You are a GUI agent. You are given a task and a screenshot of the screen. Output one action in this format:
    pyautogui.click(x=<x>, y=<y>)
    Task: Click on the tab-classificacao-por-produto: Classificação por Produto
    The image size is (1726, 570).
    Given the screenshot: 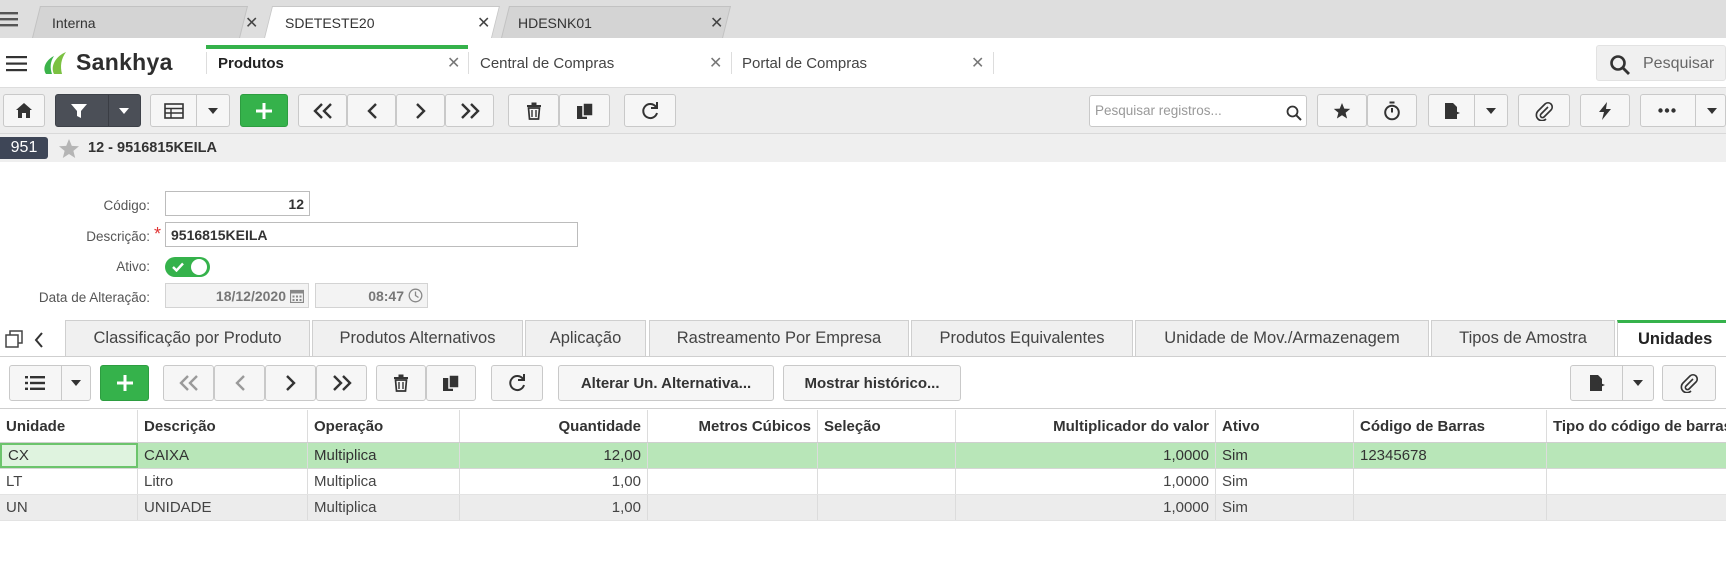 What is the action you would take?
    pyautogui.click(x=187, y=338)
    